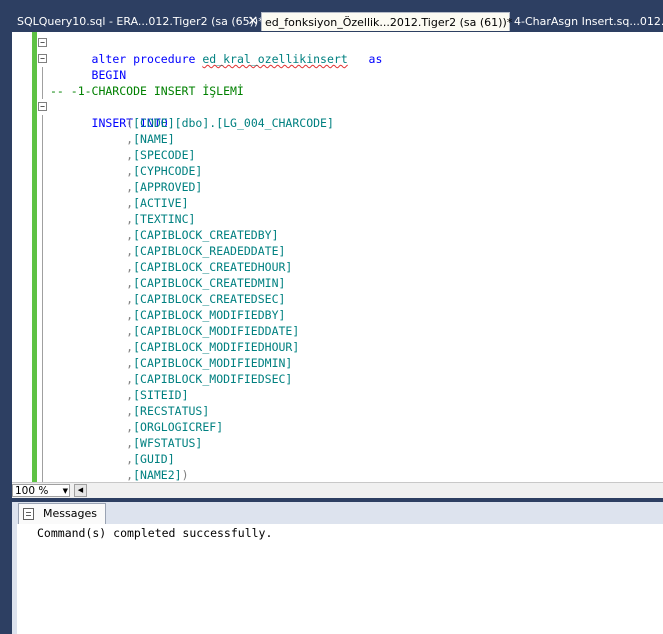 This screenshot has height=634, width=663. I want to click on results-tab-strip: Messages, so click(337, 513).